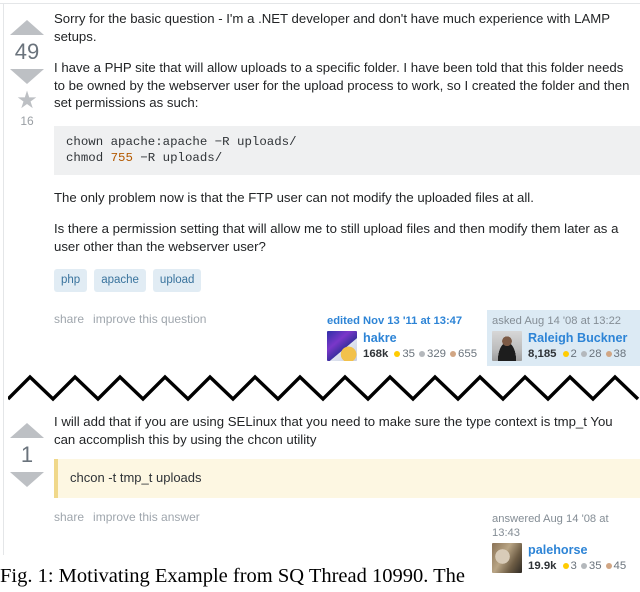 This screenshot has height=592, width=640. What do you see at coordinates (88, 158) in the screenshot?
I see `code-line-2-pre: chmod` at bounding box center [88, 158].